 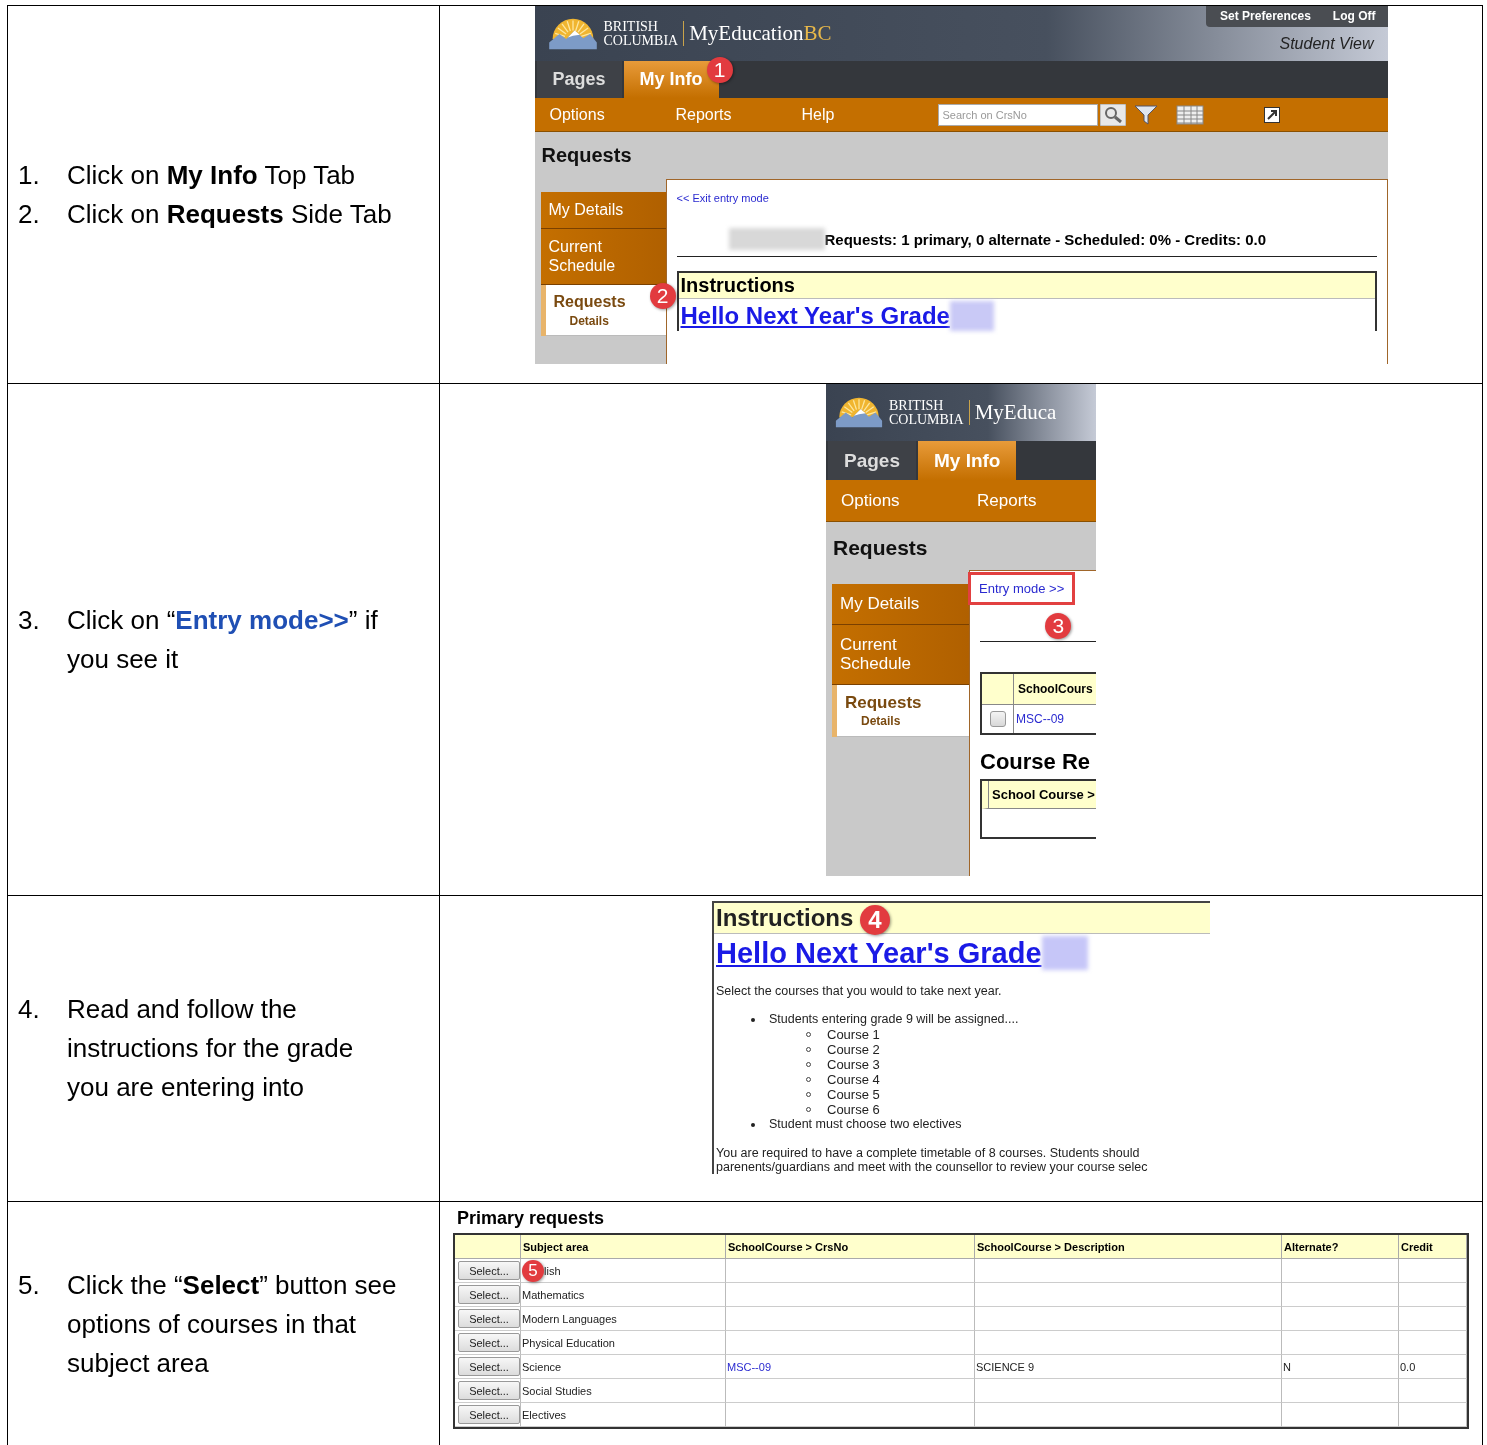 I want to click on table-cell: Social Studies, so click(x=623, y=1391).